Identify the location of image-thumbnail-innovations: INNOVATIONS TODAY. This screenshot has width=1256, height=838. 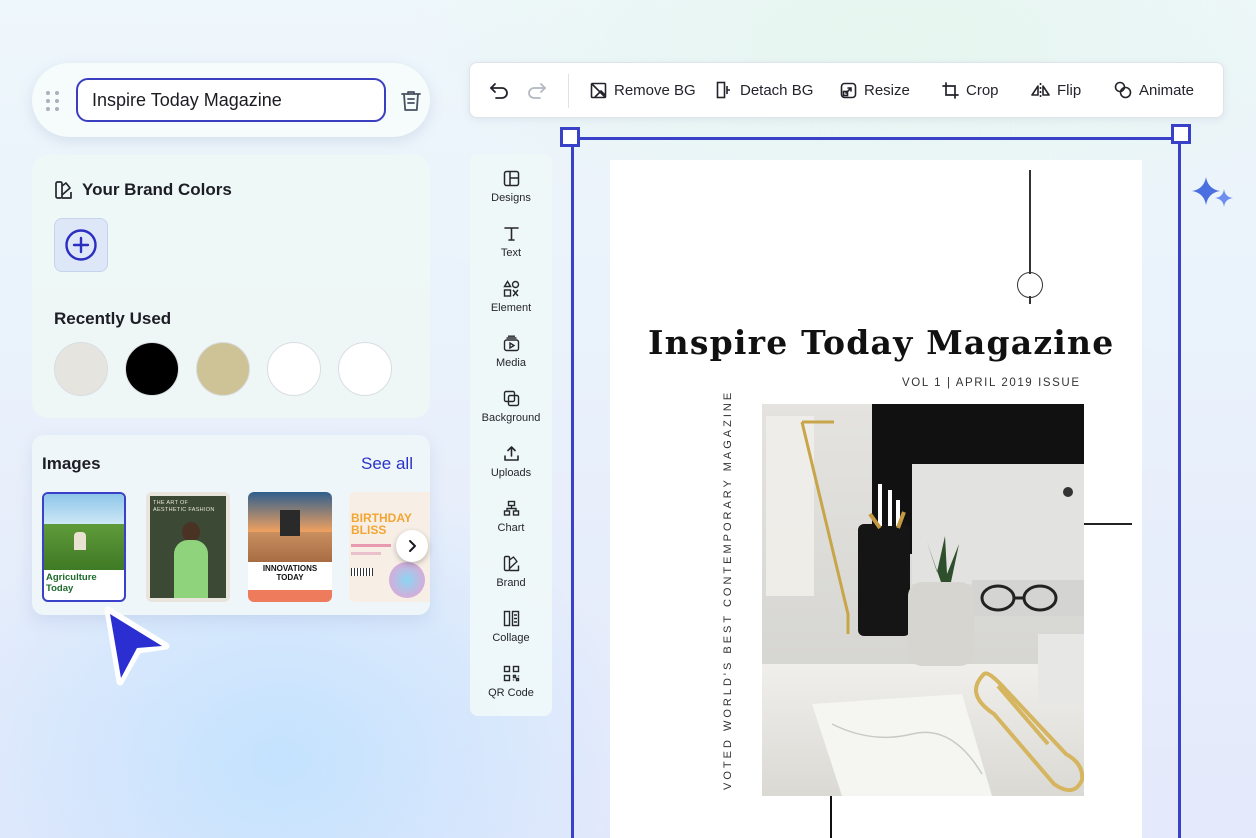
(290, 547).